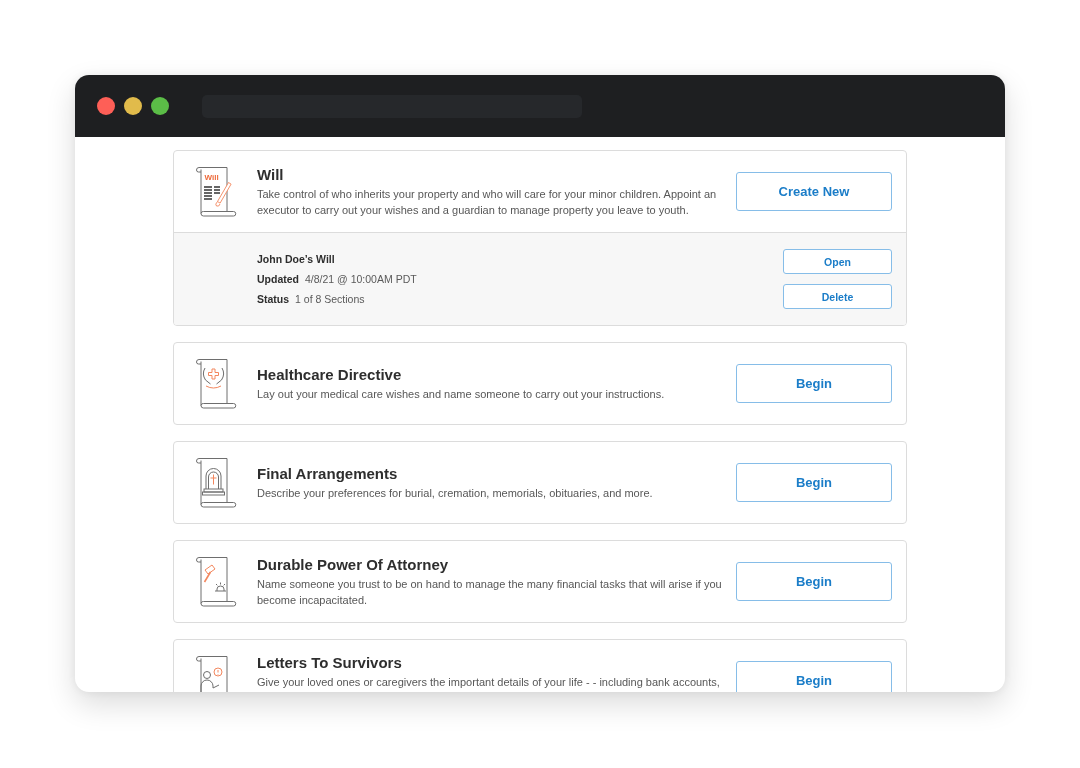 The height and width of the screenshot is (768, 1080). What do you see at coordinates (328, 474) in the screenshot?
I see `card-title: Final Arrangements` at bounding box center [328, 474].